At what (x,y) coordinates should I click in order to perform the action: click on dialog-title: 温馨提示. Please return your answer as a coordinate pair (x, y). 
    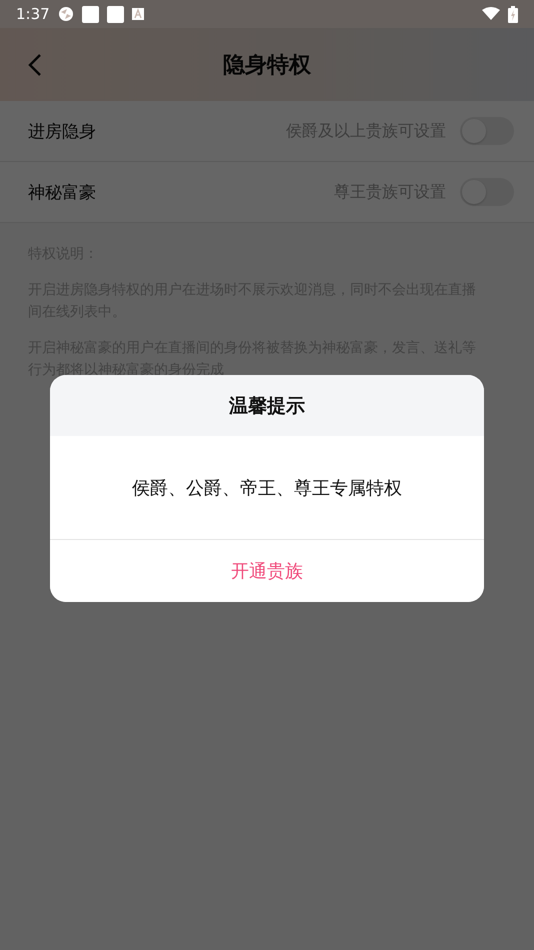
    Looking at the image, I should click on (267, 406).